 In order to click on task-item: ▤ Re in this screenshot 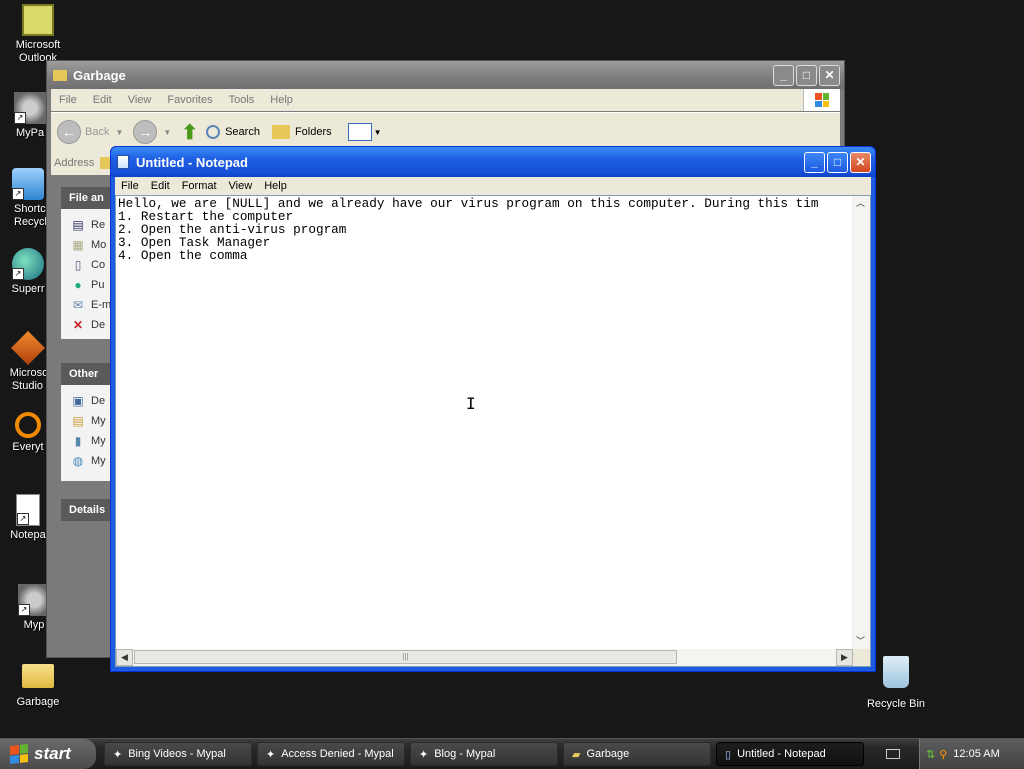, I will do `click(88, 225)`.